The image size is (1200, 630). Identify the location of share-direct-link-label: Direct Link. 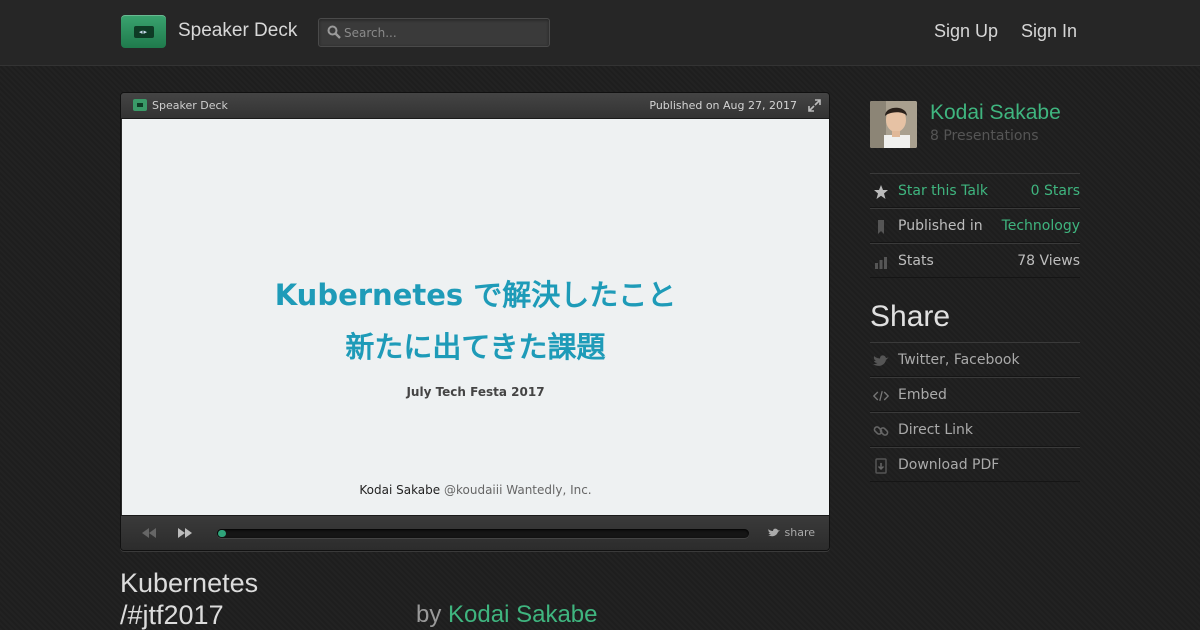
(936, 430).